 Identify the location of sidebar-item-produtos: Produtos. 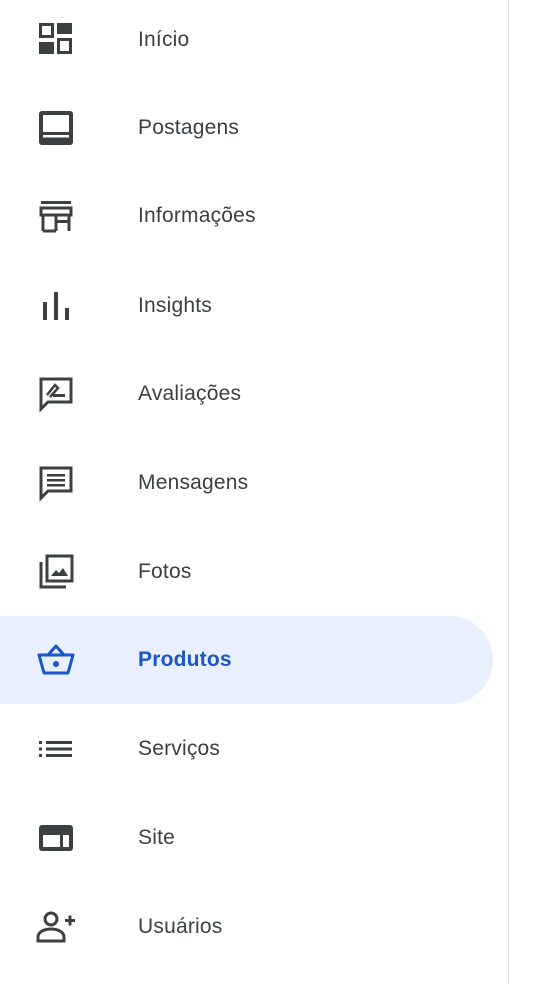
(246, 660).